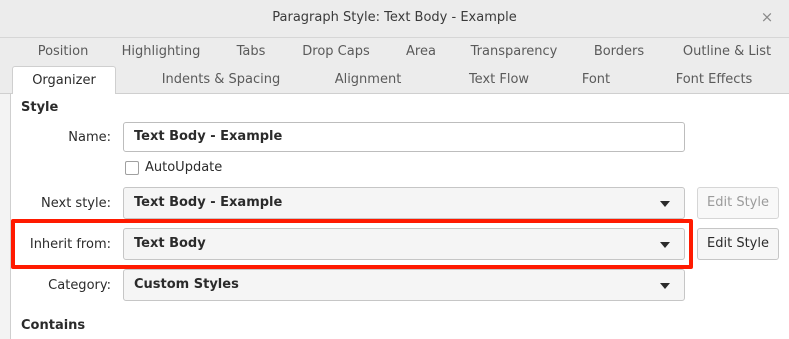  What do you see at coordinates (40, 107) in the screenshot?
I see `style-heading: Style` at bounding box center [40, 107].